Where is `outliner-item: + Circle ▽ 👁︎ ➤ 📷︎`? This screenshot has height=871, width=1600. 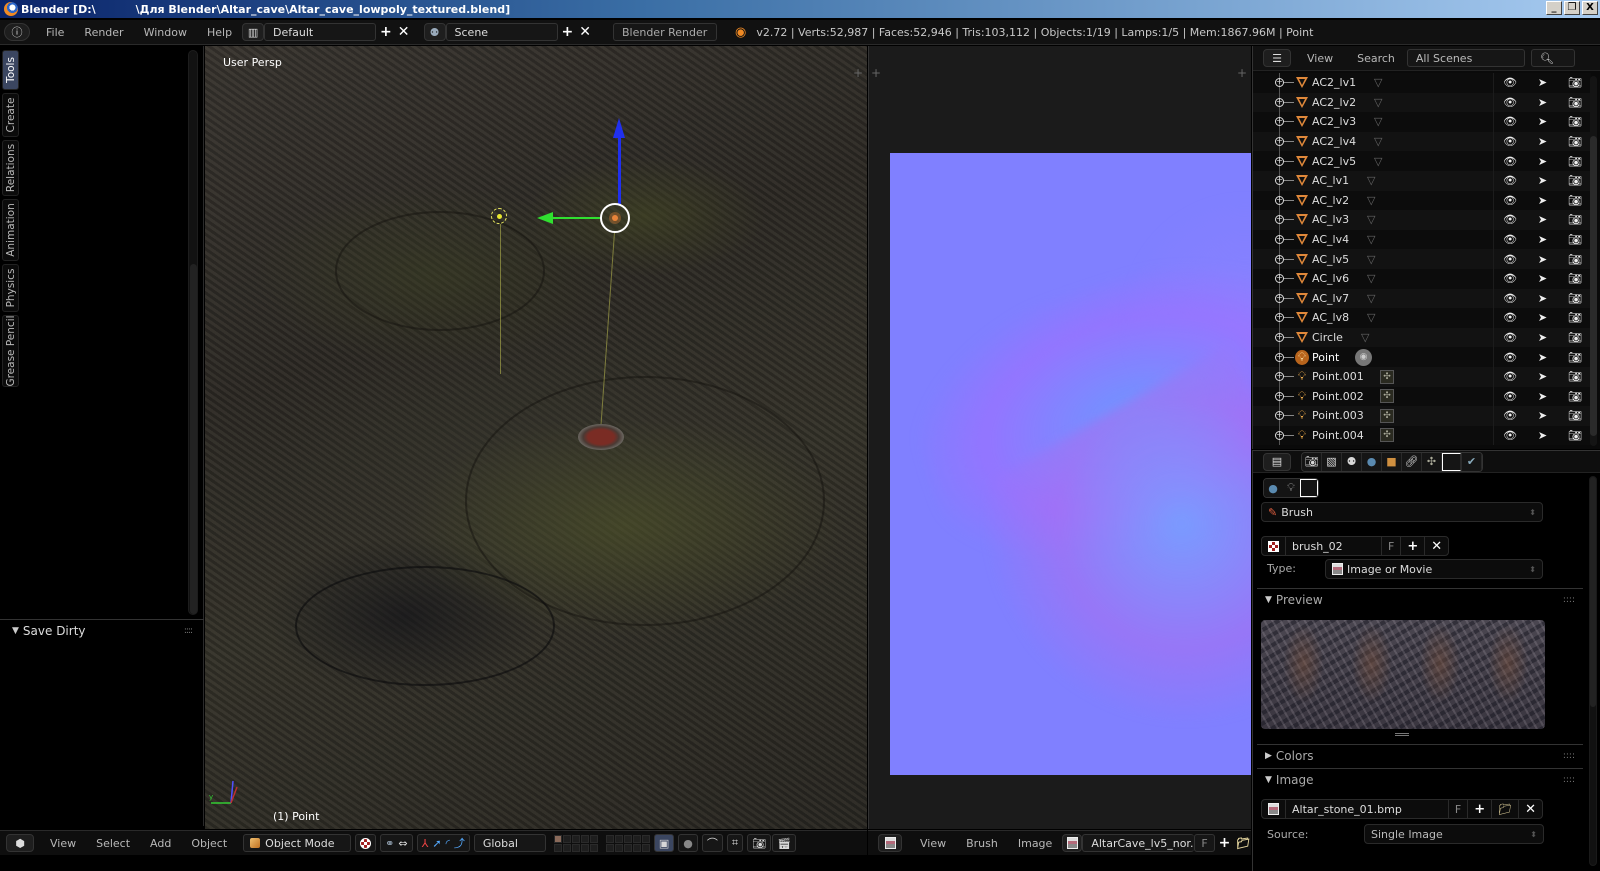
outliner-item: + Circle ▽ 👁︎ ➤ 📷︎ is located at coordinates (1422, 337).